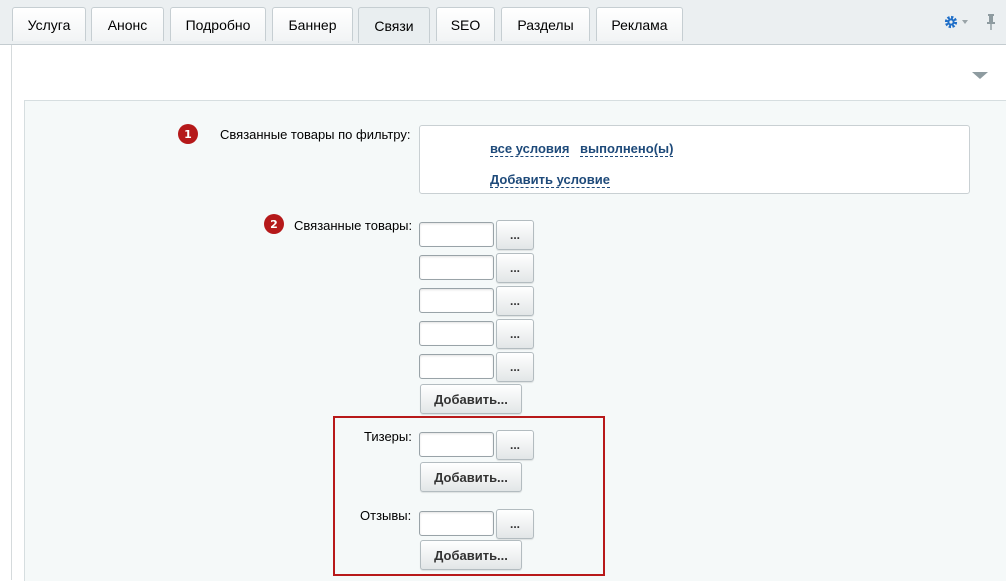  I want to click on add-condition-link: Добавить условие, so click(550, 180).